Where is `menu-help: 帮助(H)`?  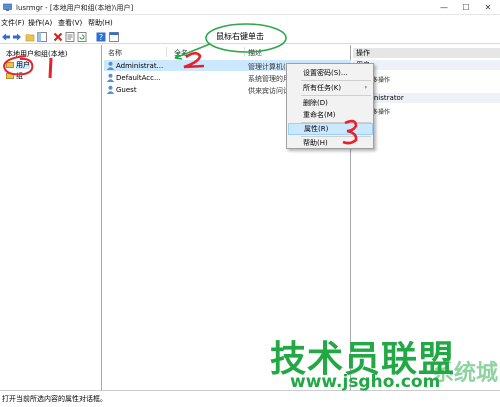 menu-help: 帮助(H) is located at coordinates (100, 23).